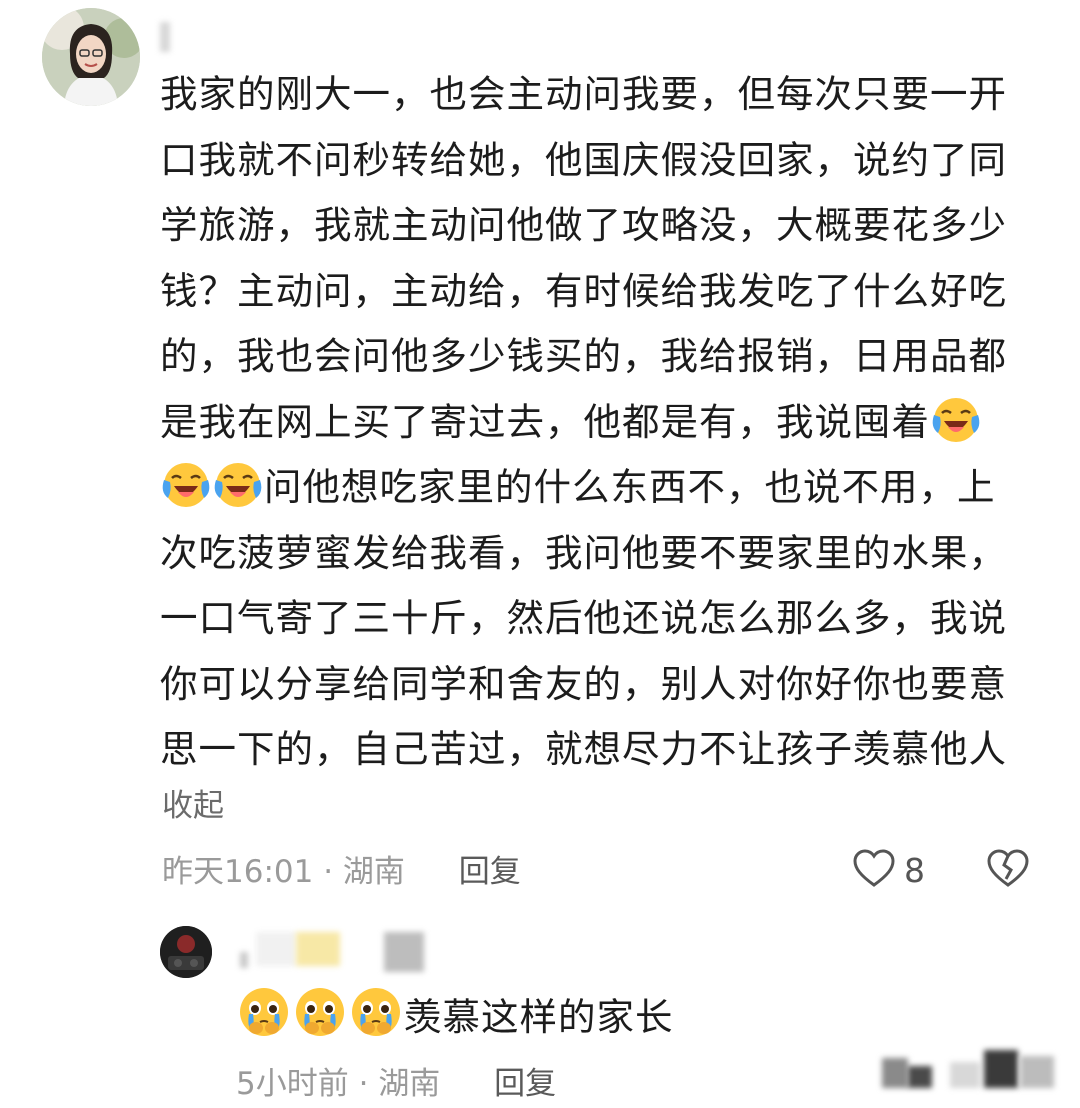 Image resolution: width=1080 pixels, height=1108 pixels. Describe the element at coordinates (583, 94) in the screenshot. I see `comment-line: 我家的刚大一，也会主动问我要，但每次只要一开` at that location.